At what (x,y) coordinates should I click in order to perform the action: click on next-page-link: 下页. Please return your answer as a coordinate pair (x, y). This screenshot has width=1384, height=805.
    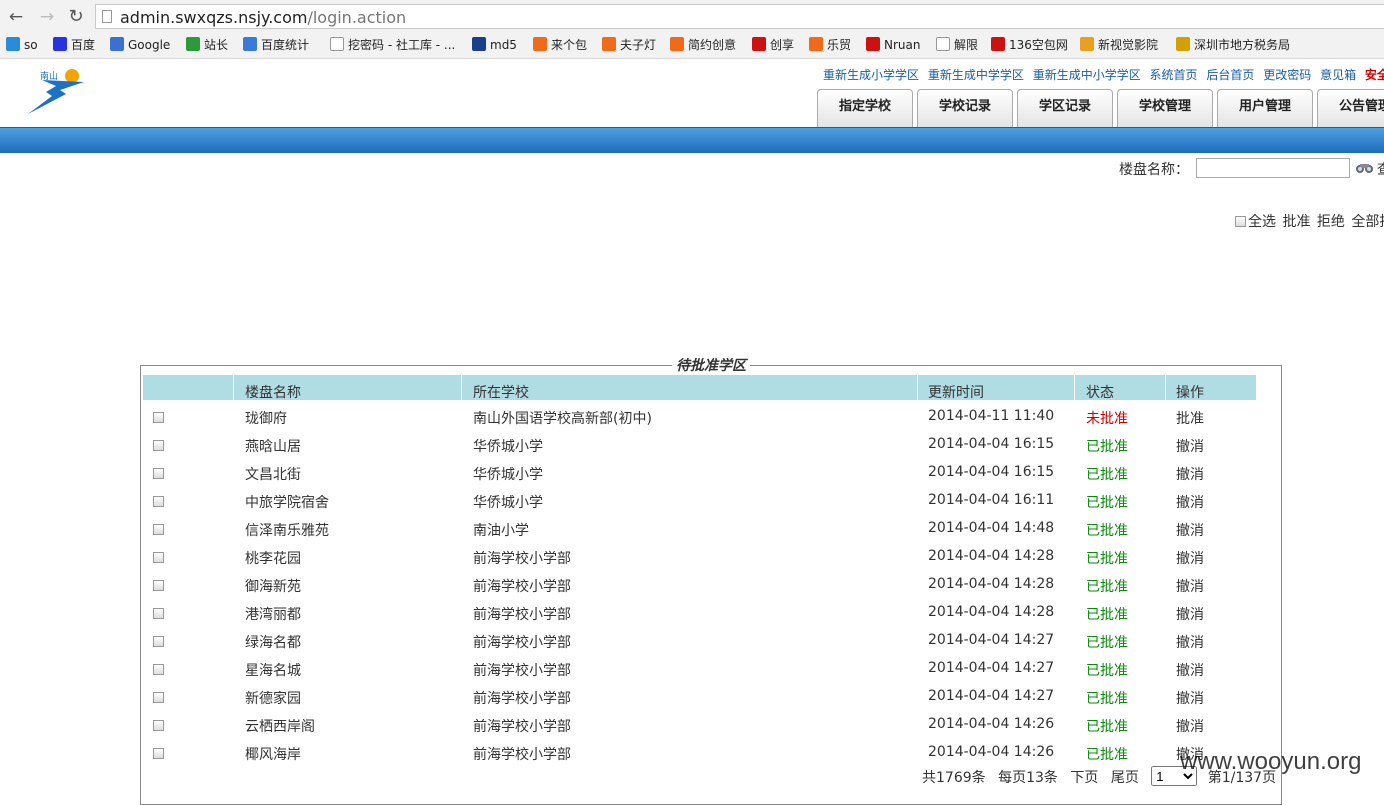
    Looking at the image, I should click on (1084, 778).